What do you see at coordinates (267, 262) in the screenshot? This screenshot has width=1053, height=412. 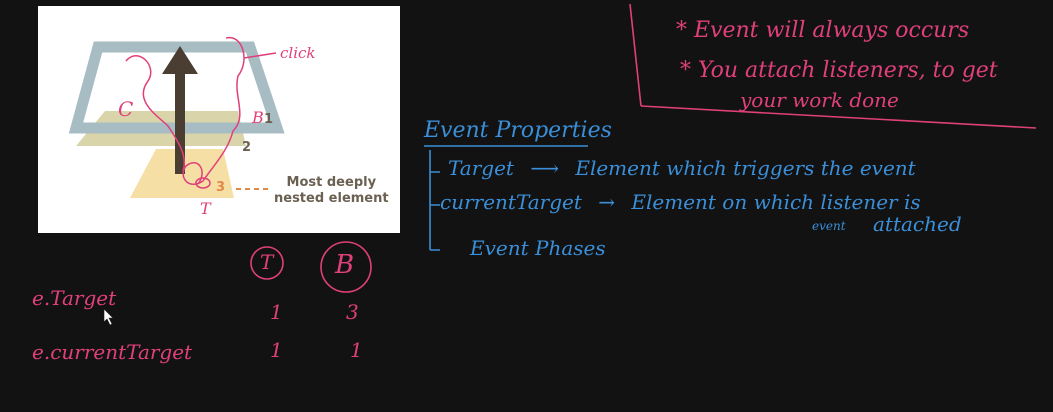 I see `col-header-t: T` at bounding box center [267, 262].